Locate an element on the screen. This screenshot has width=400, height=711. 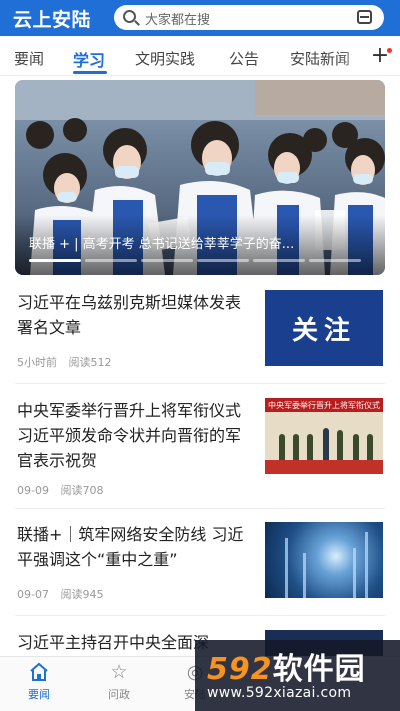
thumbnail-text: 关注 is located at coordinates (323, 330).